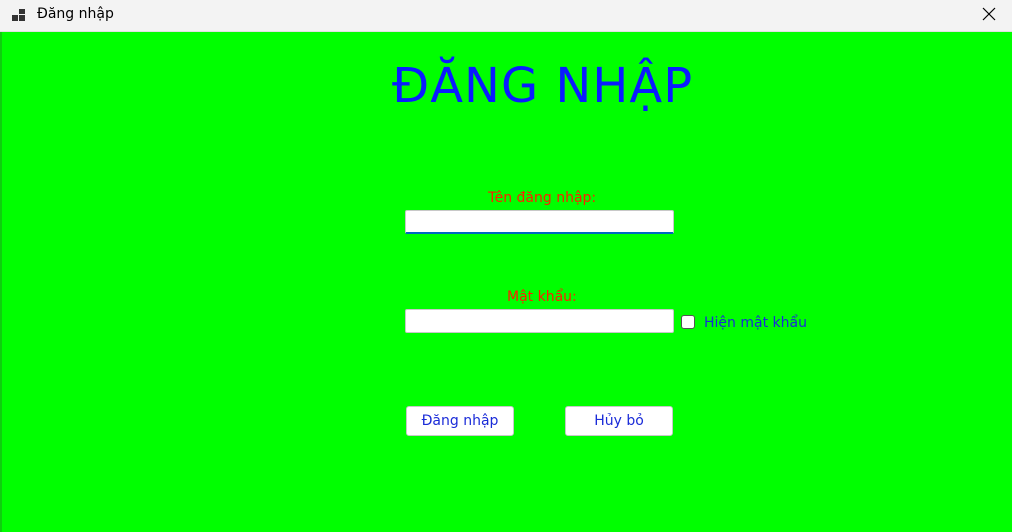  Describe the element at coordinates (542, 297) in the screenshot. I see `password-label: Mật khẩu:` at that location.